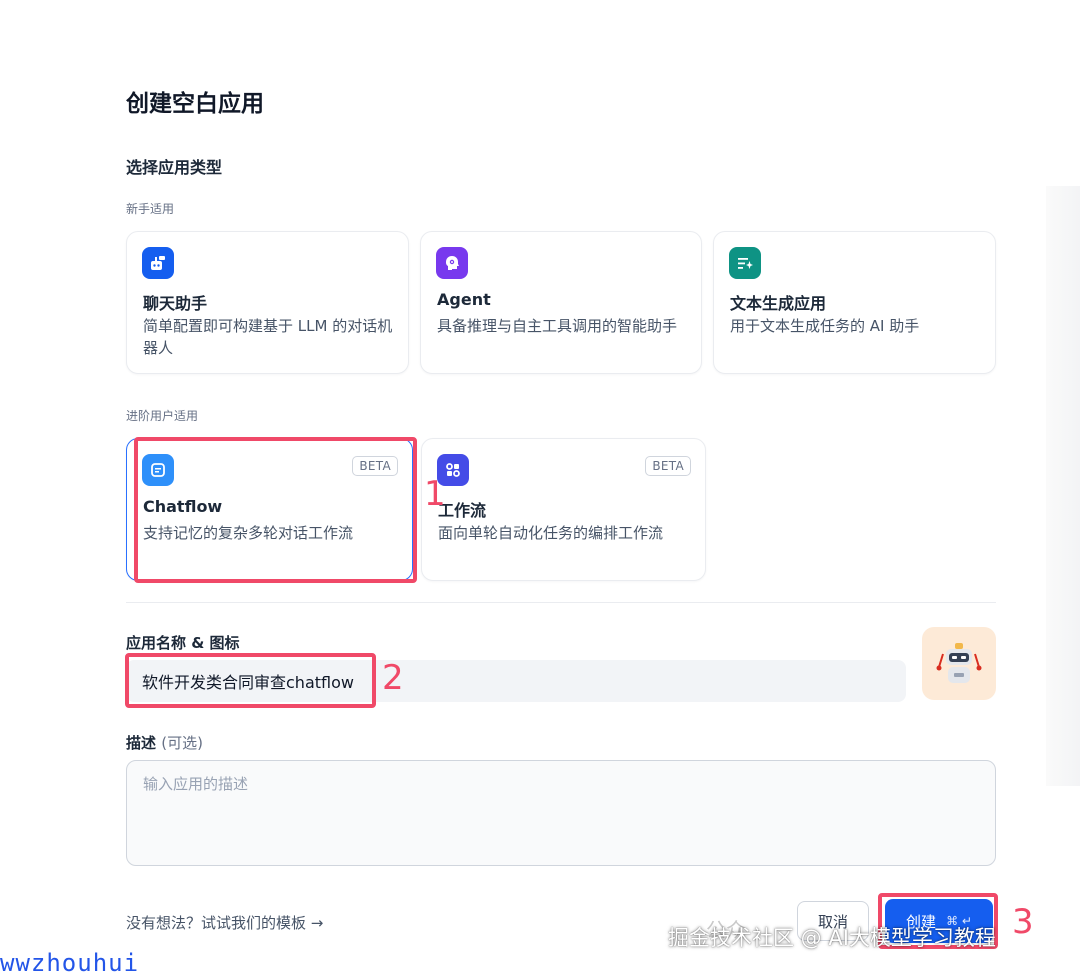  I want to click on app-type-card-text-generation: 文本生成应用 用于文本生成任务的 AI 助手, so click(854, 302).